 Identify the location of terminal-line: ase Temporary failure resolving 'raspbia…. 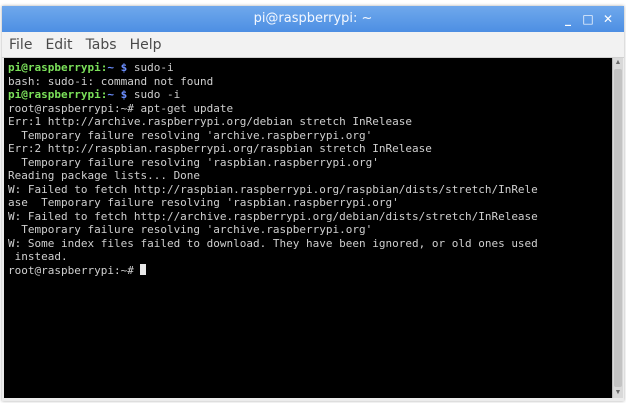
(203, 202).